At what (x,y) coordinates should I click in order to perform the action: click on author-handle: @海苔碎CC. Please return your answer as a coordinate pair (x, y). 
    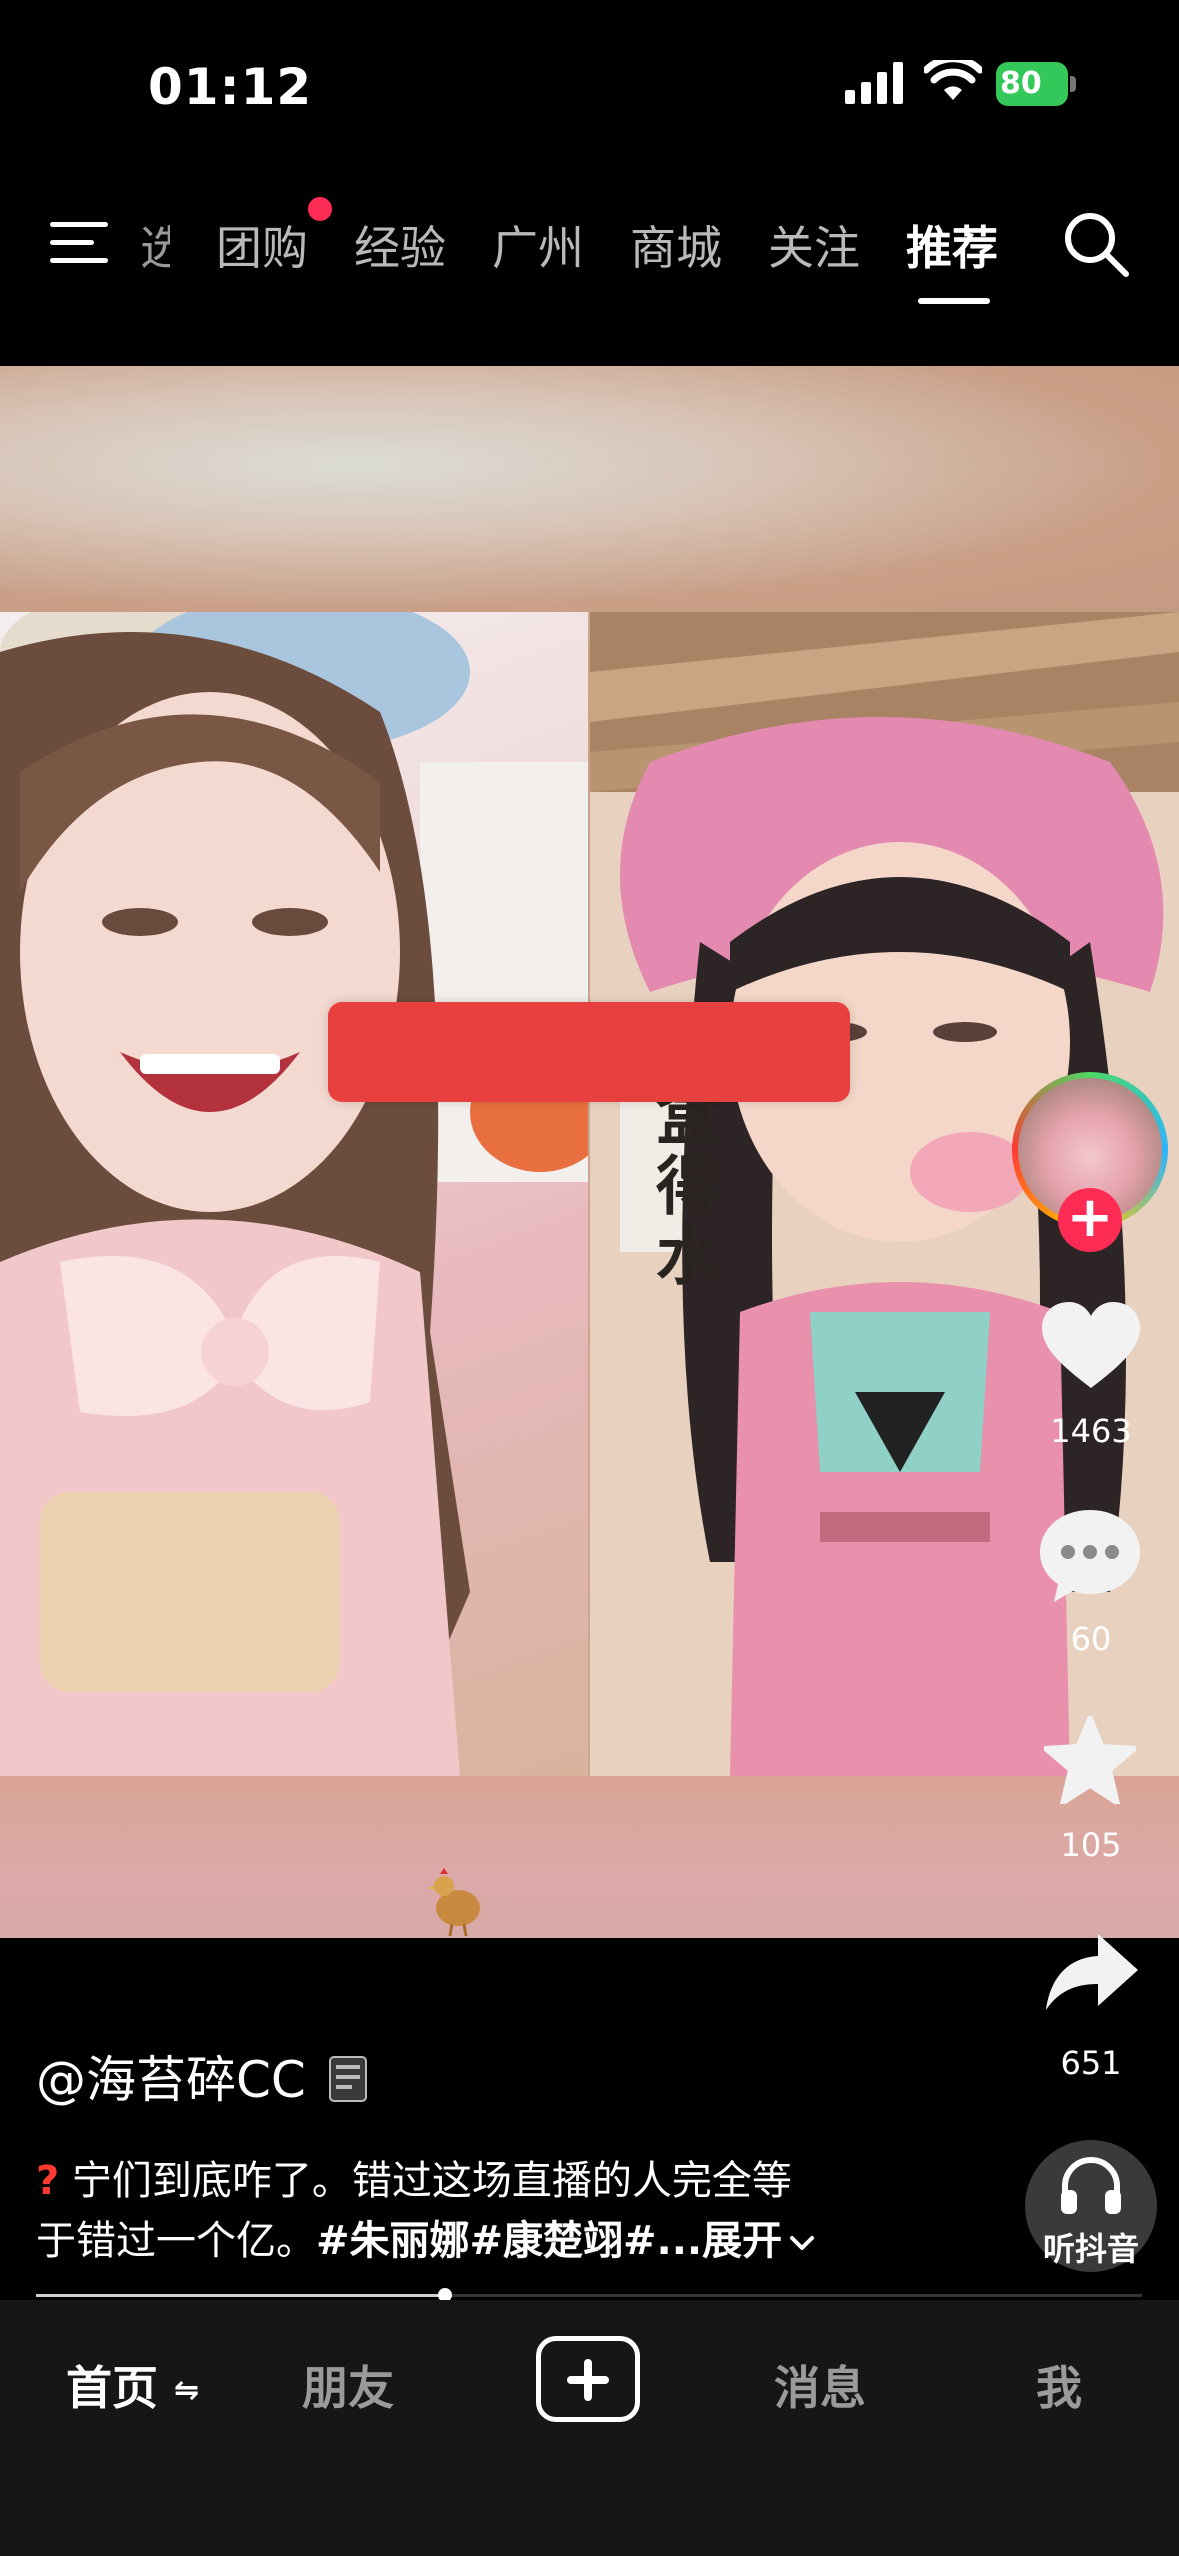
    Looking at the image, I should click on (171, 2080).